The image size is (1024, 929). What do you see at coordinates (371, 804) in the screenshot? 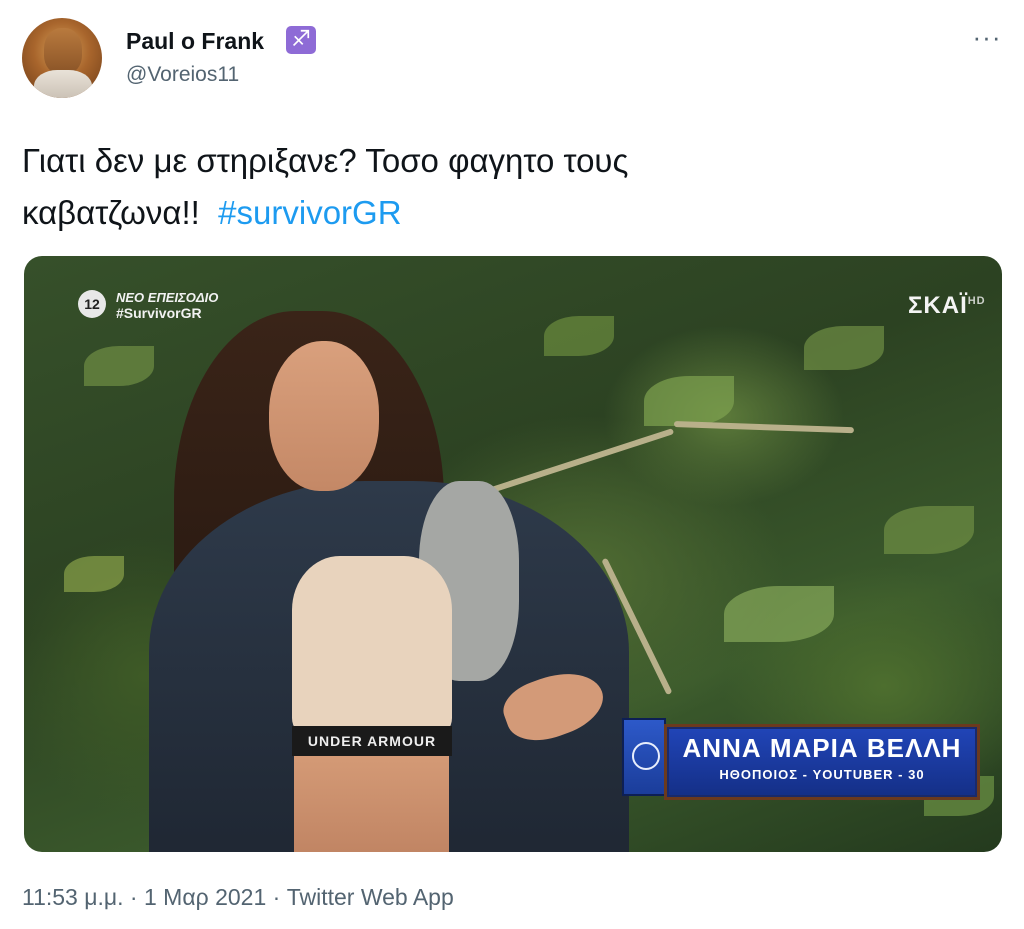
I see `person-torso` at bounding box center [371, 804].